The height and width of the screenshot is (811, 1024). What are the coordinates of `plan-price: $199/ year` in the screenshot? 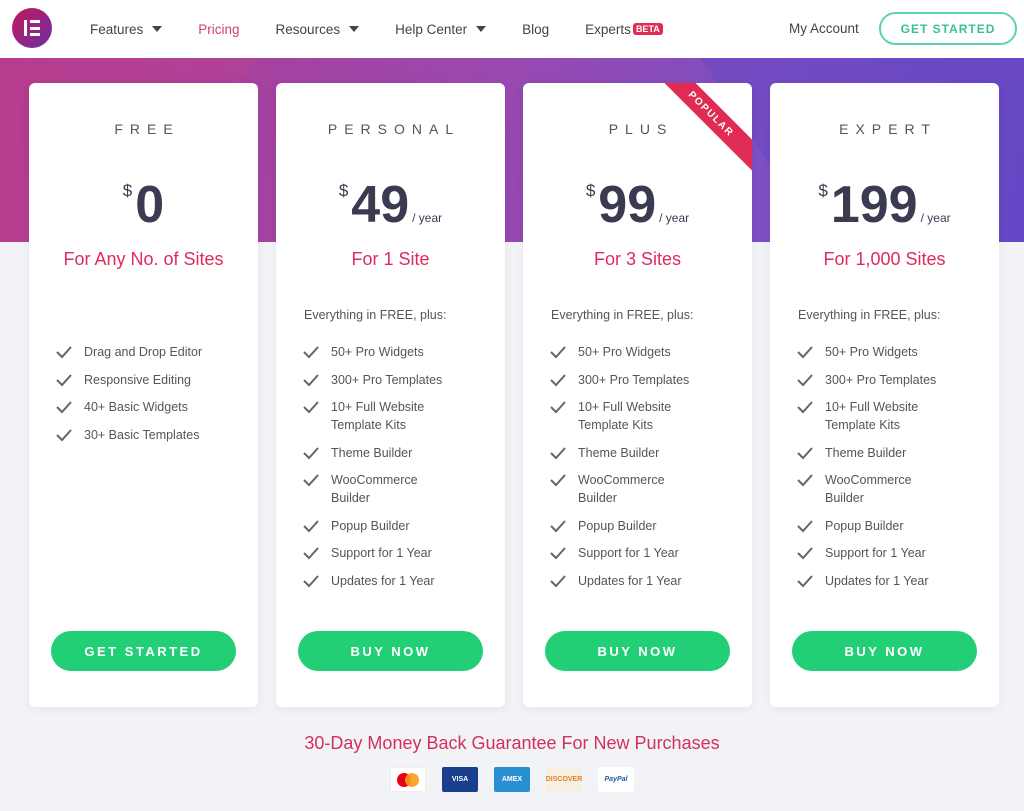 It's located at (884, 205).